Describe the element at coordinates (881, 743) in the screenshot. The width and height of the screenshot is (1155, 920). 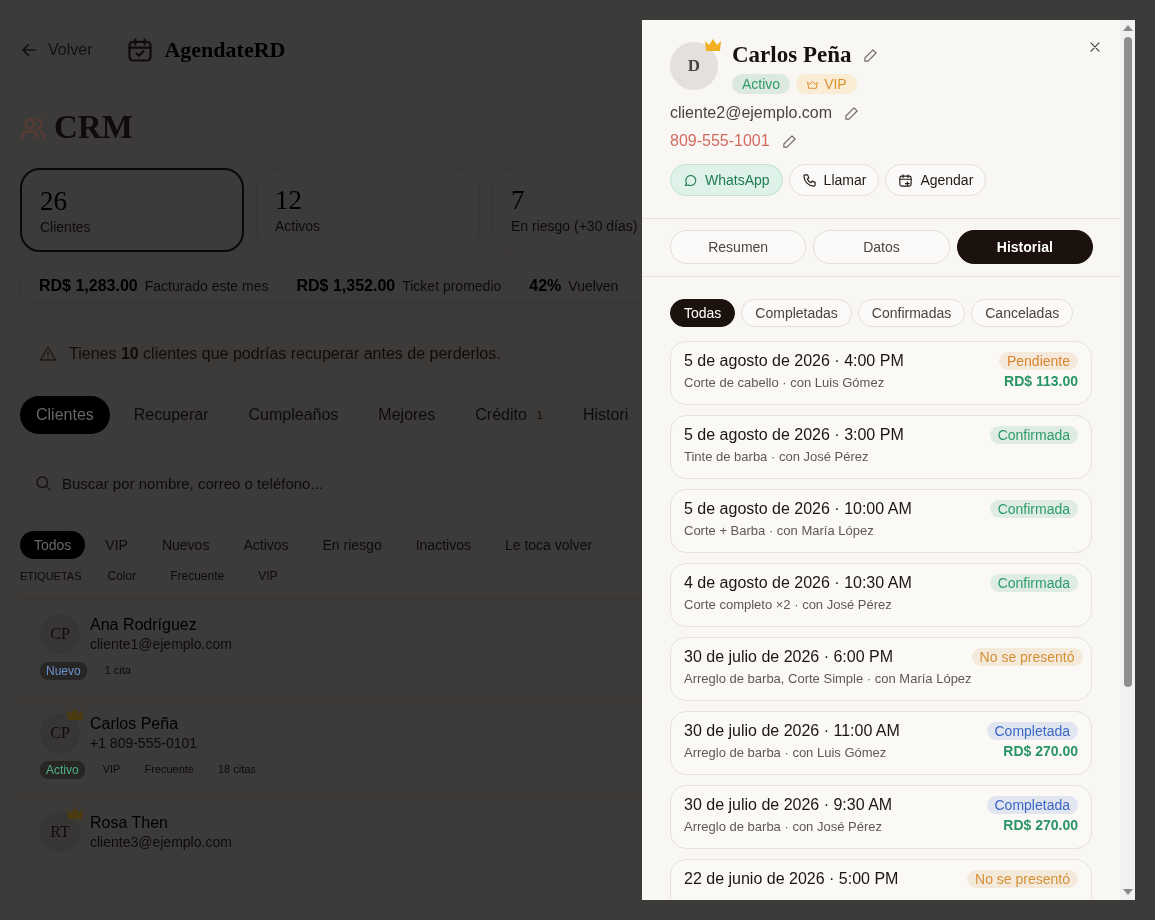
I see `appointment-card: 30 de julio de 2026 · 11:00 AM Arreglo de barba · con Luis Gómez Completada RD$ 270.00` at that location.